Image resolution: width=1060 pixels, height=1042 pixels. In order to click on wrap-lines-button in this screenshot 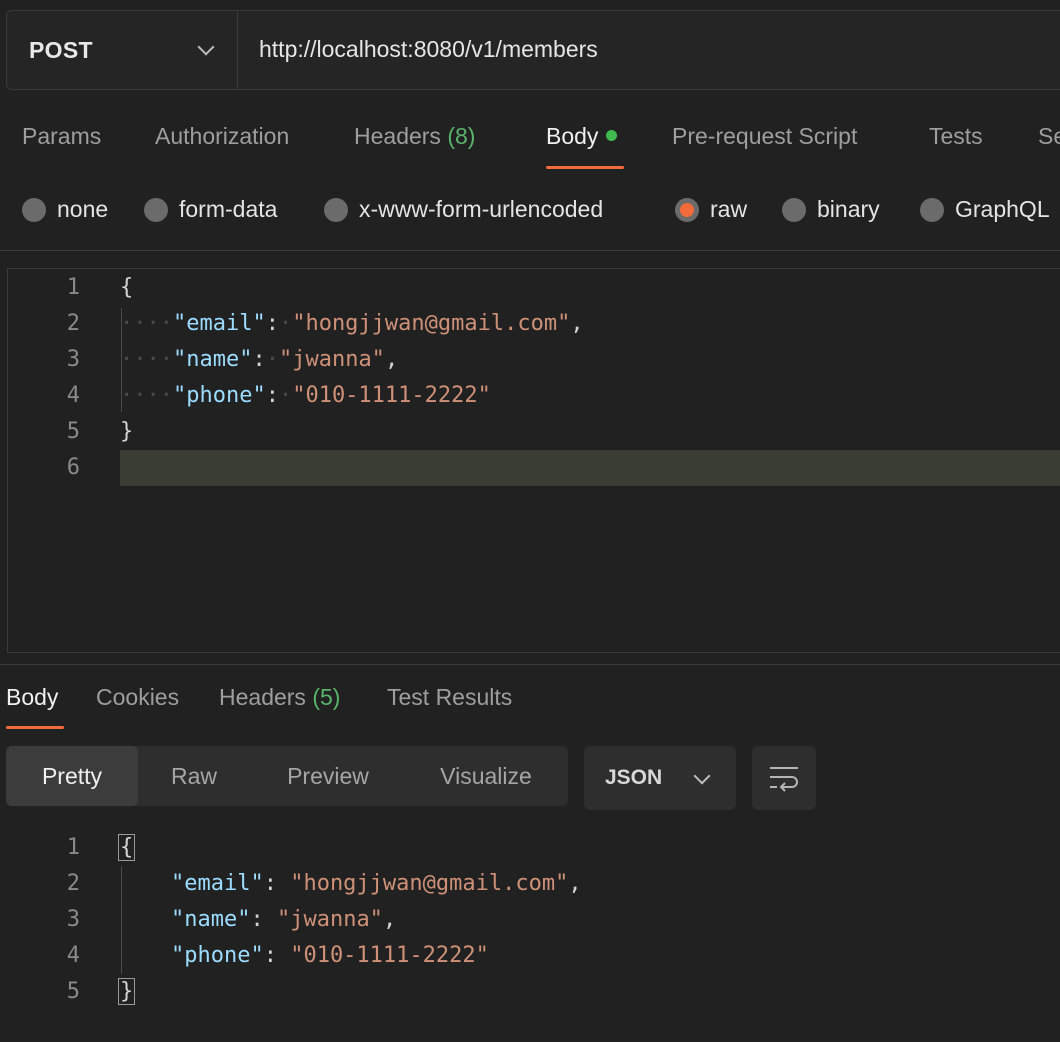, I will do `click(784, 778)`.